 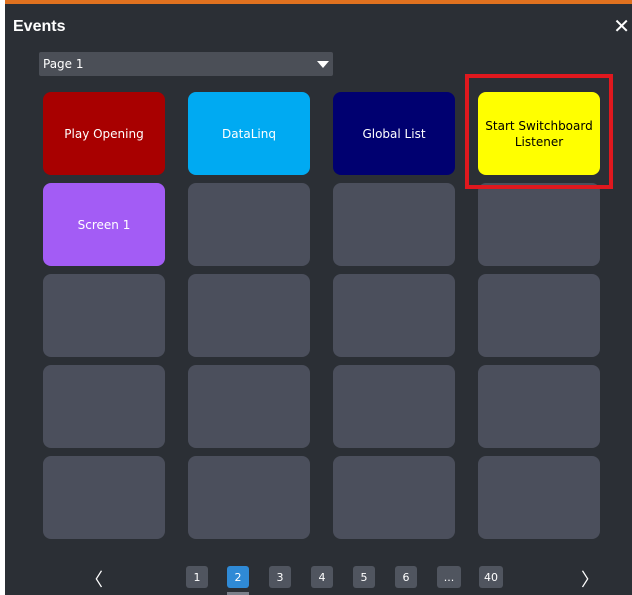 I want to click on event-tile: Play Opening, so click(x=104, y=133).